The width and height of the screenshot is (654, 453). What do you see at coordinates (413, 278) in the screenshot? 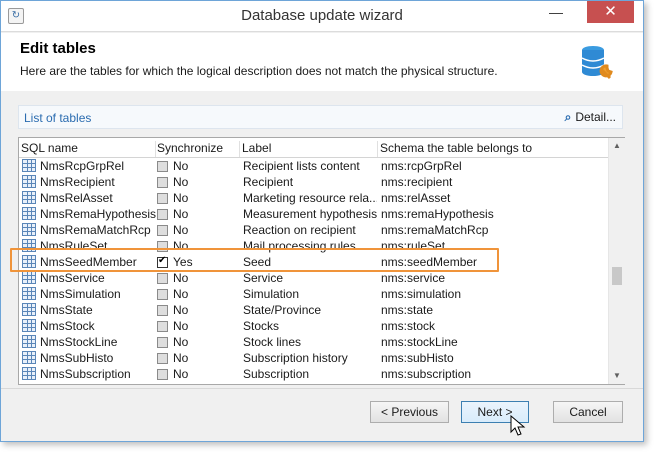
I see `row-schema: nms:service` at bounding box center [413, 278].